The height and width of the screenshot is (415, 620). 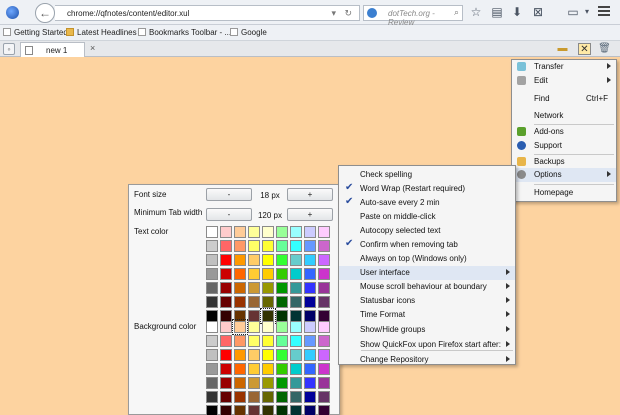 What do you see at coordinates (538, 12) in the screenshot?
I see `addon-toolbar-icon: ⊠` at bounding box center [538, 12].